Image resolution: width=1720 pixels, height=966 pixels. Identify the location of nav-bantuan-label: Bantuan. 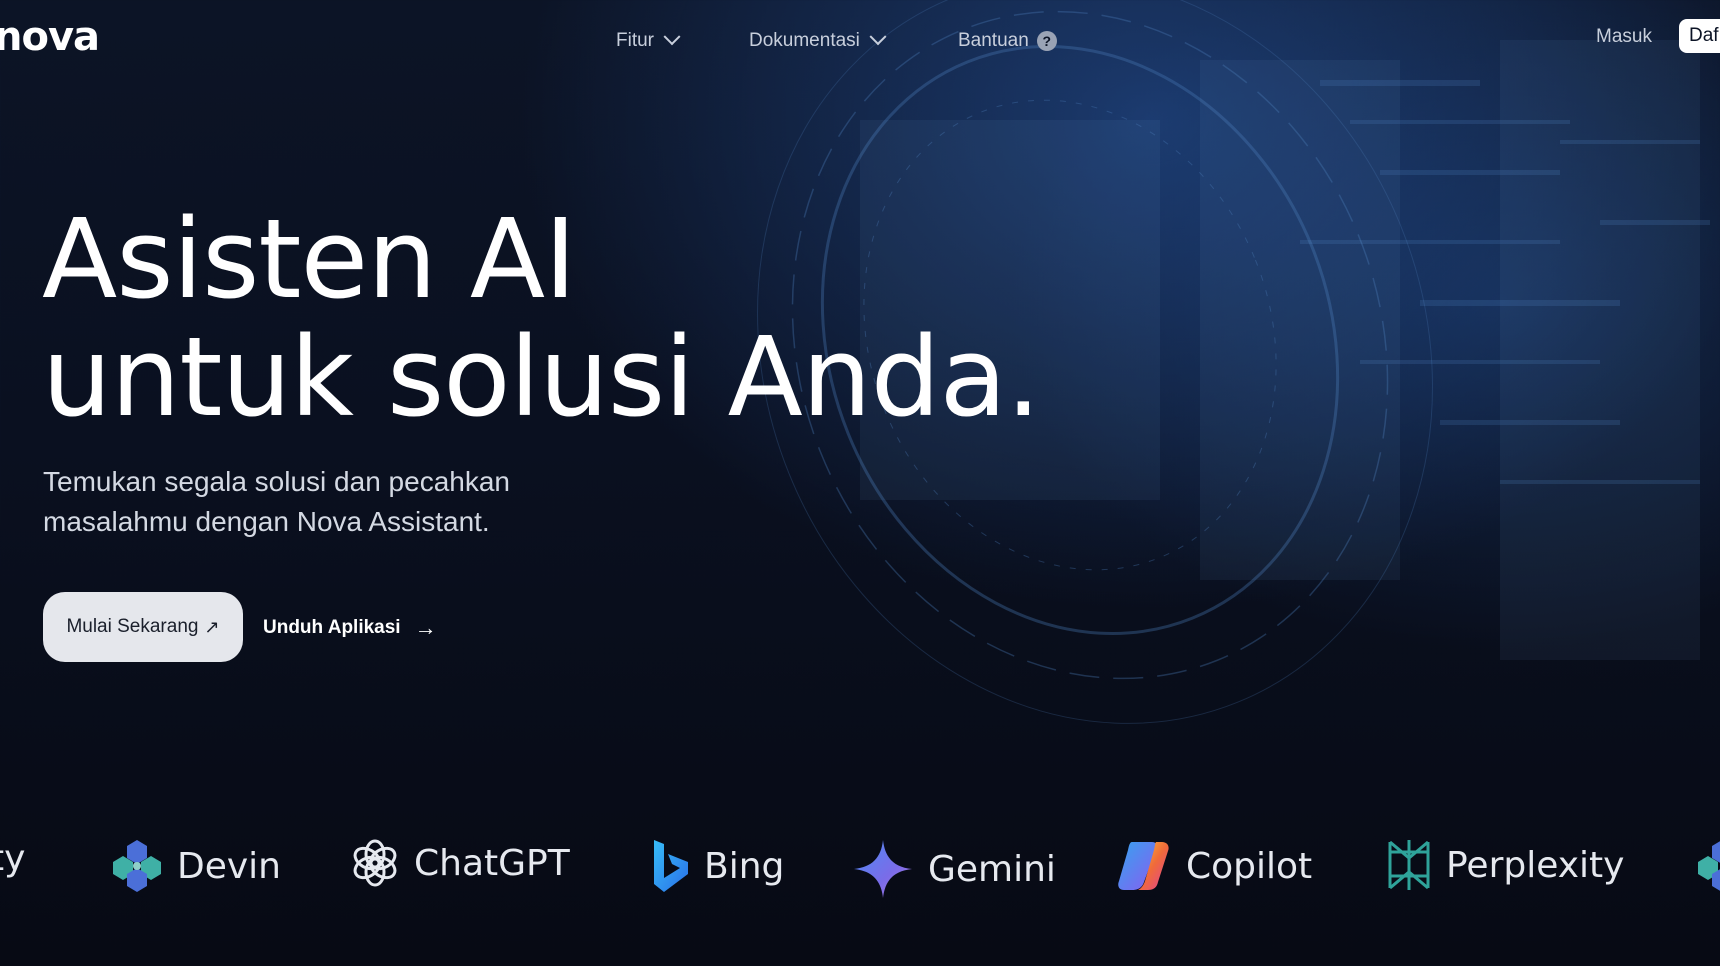
(993, 40).